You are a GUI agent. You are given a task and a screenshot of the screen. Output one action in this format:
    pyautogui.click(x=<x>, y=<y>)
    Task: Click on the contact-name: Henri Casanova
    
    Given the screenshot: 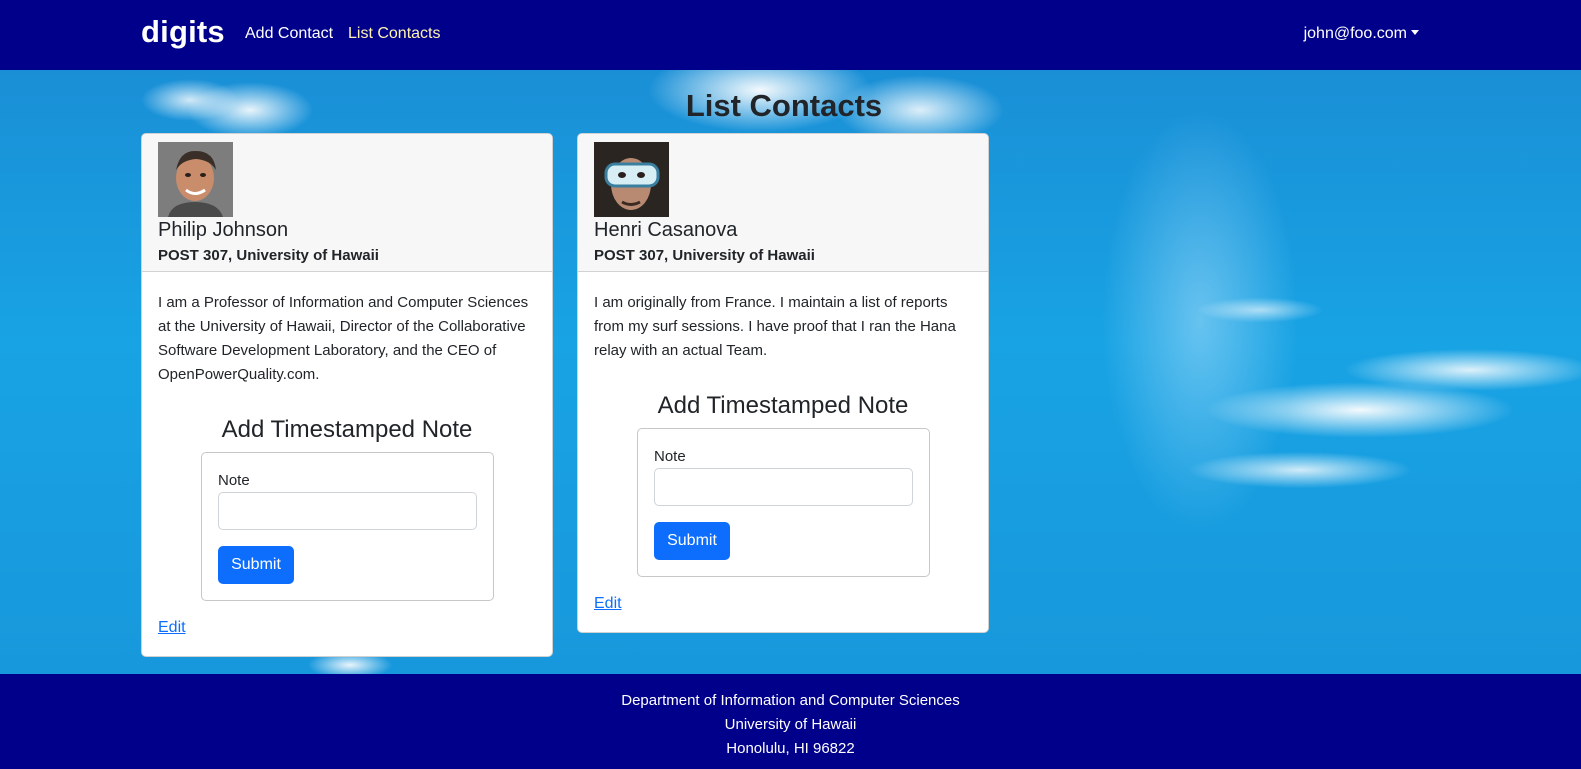 What is the action you would take?
    pyautogui.click(x=666, y=230)
    